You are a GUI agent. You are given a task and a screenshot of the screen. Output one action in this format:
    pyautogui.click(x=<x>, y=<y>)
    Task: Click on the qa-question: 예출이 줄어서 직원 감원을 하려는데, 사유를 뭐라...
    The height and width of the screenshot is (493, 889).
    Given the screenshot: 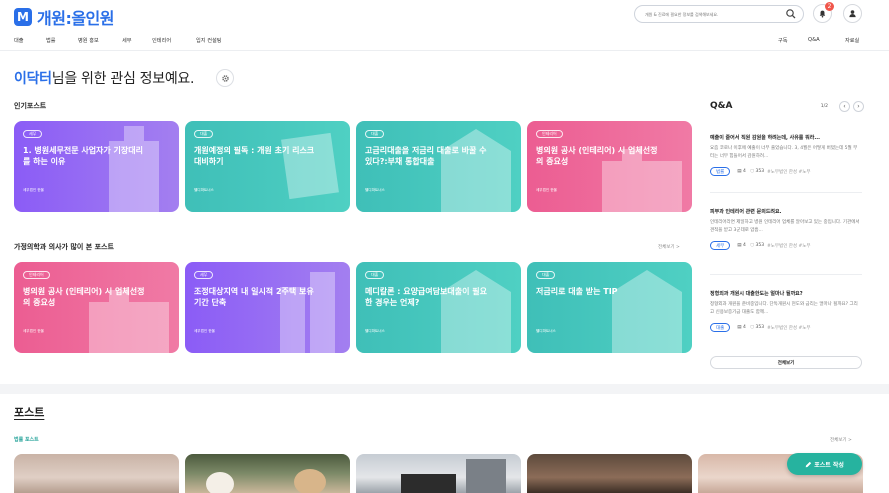 What is the action you would take?
    pyautogui.click(x=765, y=138)
    